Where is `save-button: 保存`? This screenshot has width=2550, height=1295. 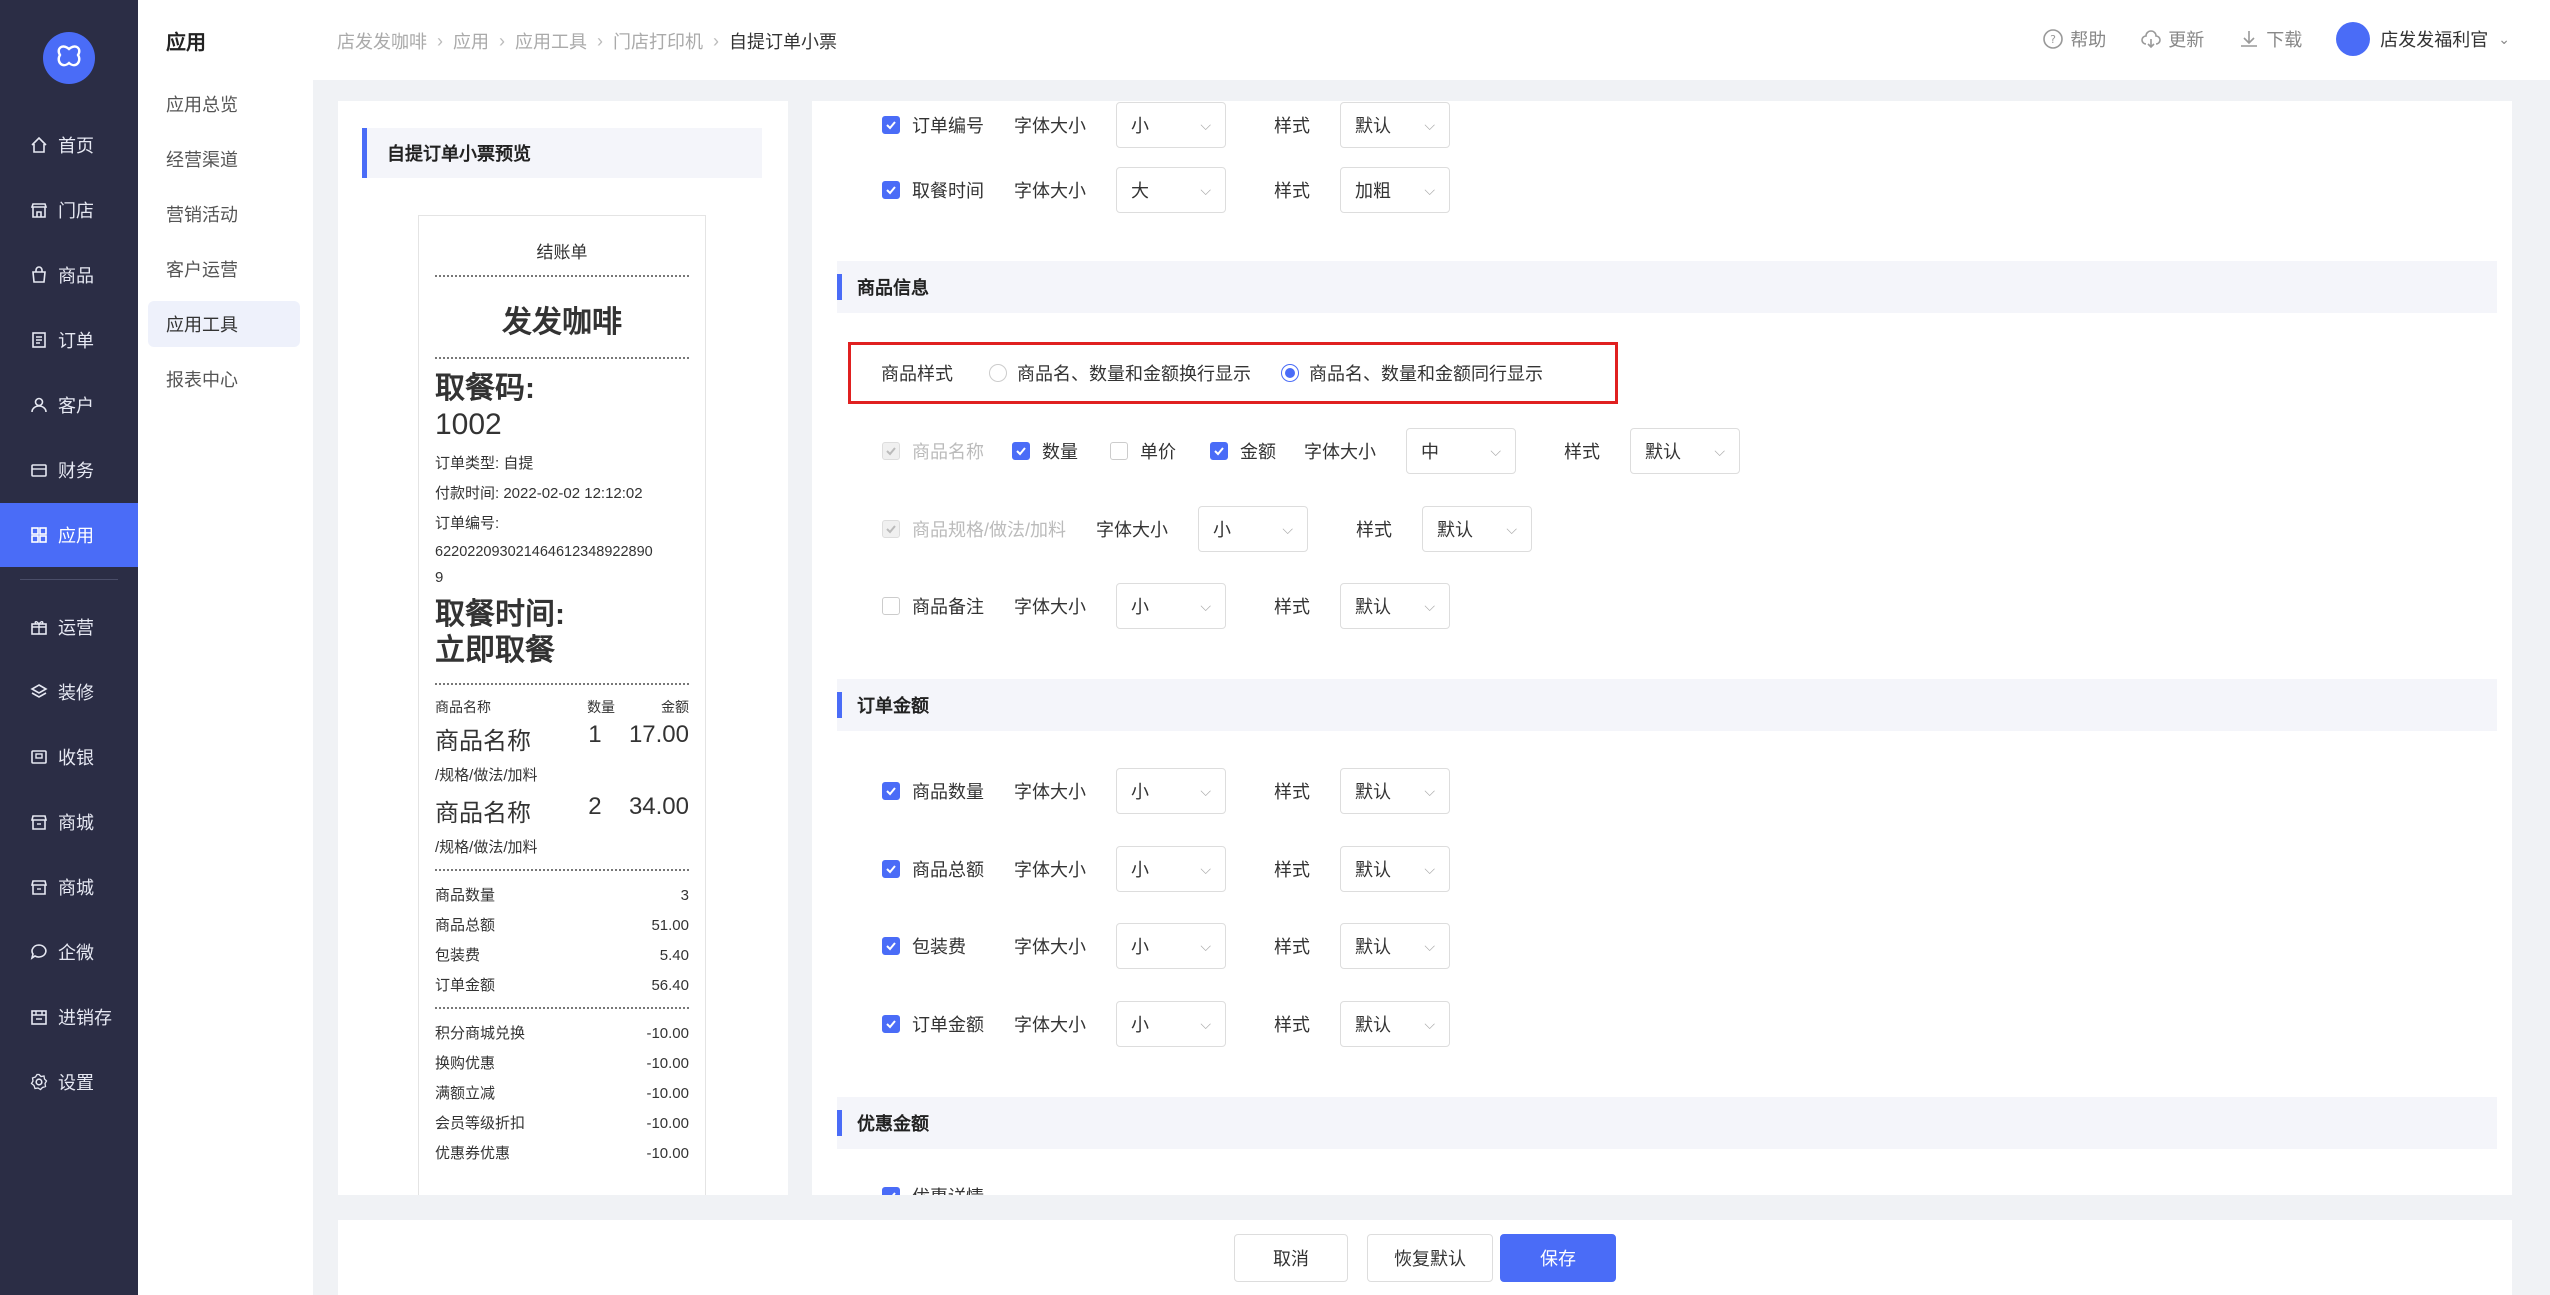 save-button: 保存 is located at coordinates (1558, 1258).